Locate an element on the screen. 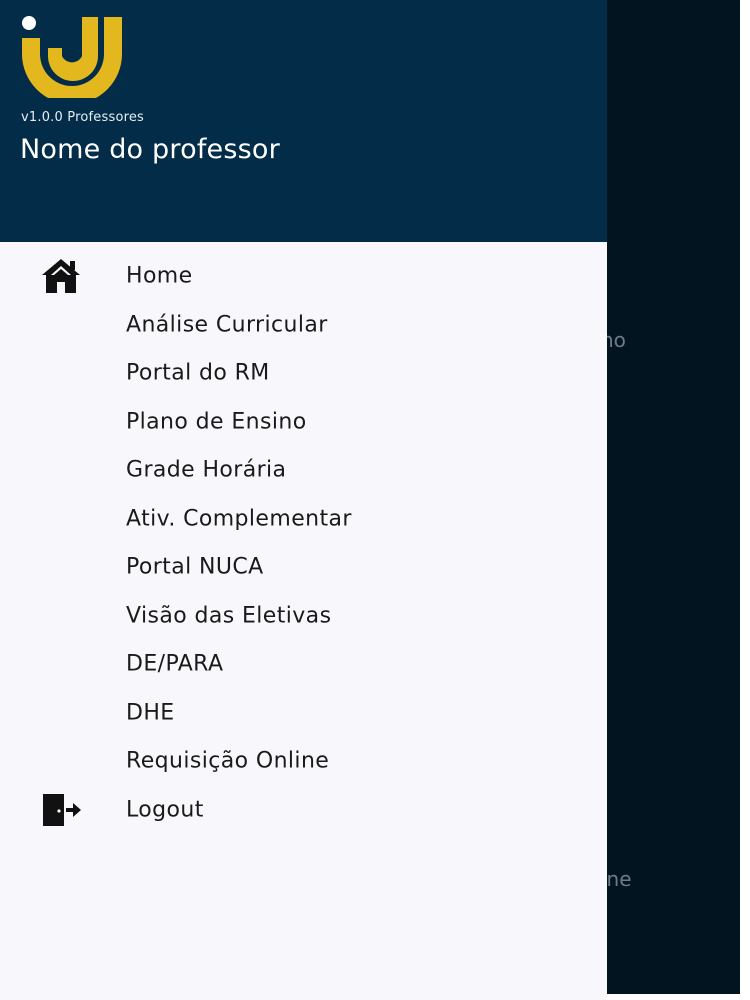 Image resolution: width=750 pixels, height=1000 pixels. menu-label: Portal do RM is located at coordinates (198, 373).